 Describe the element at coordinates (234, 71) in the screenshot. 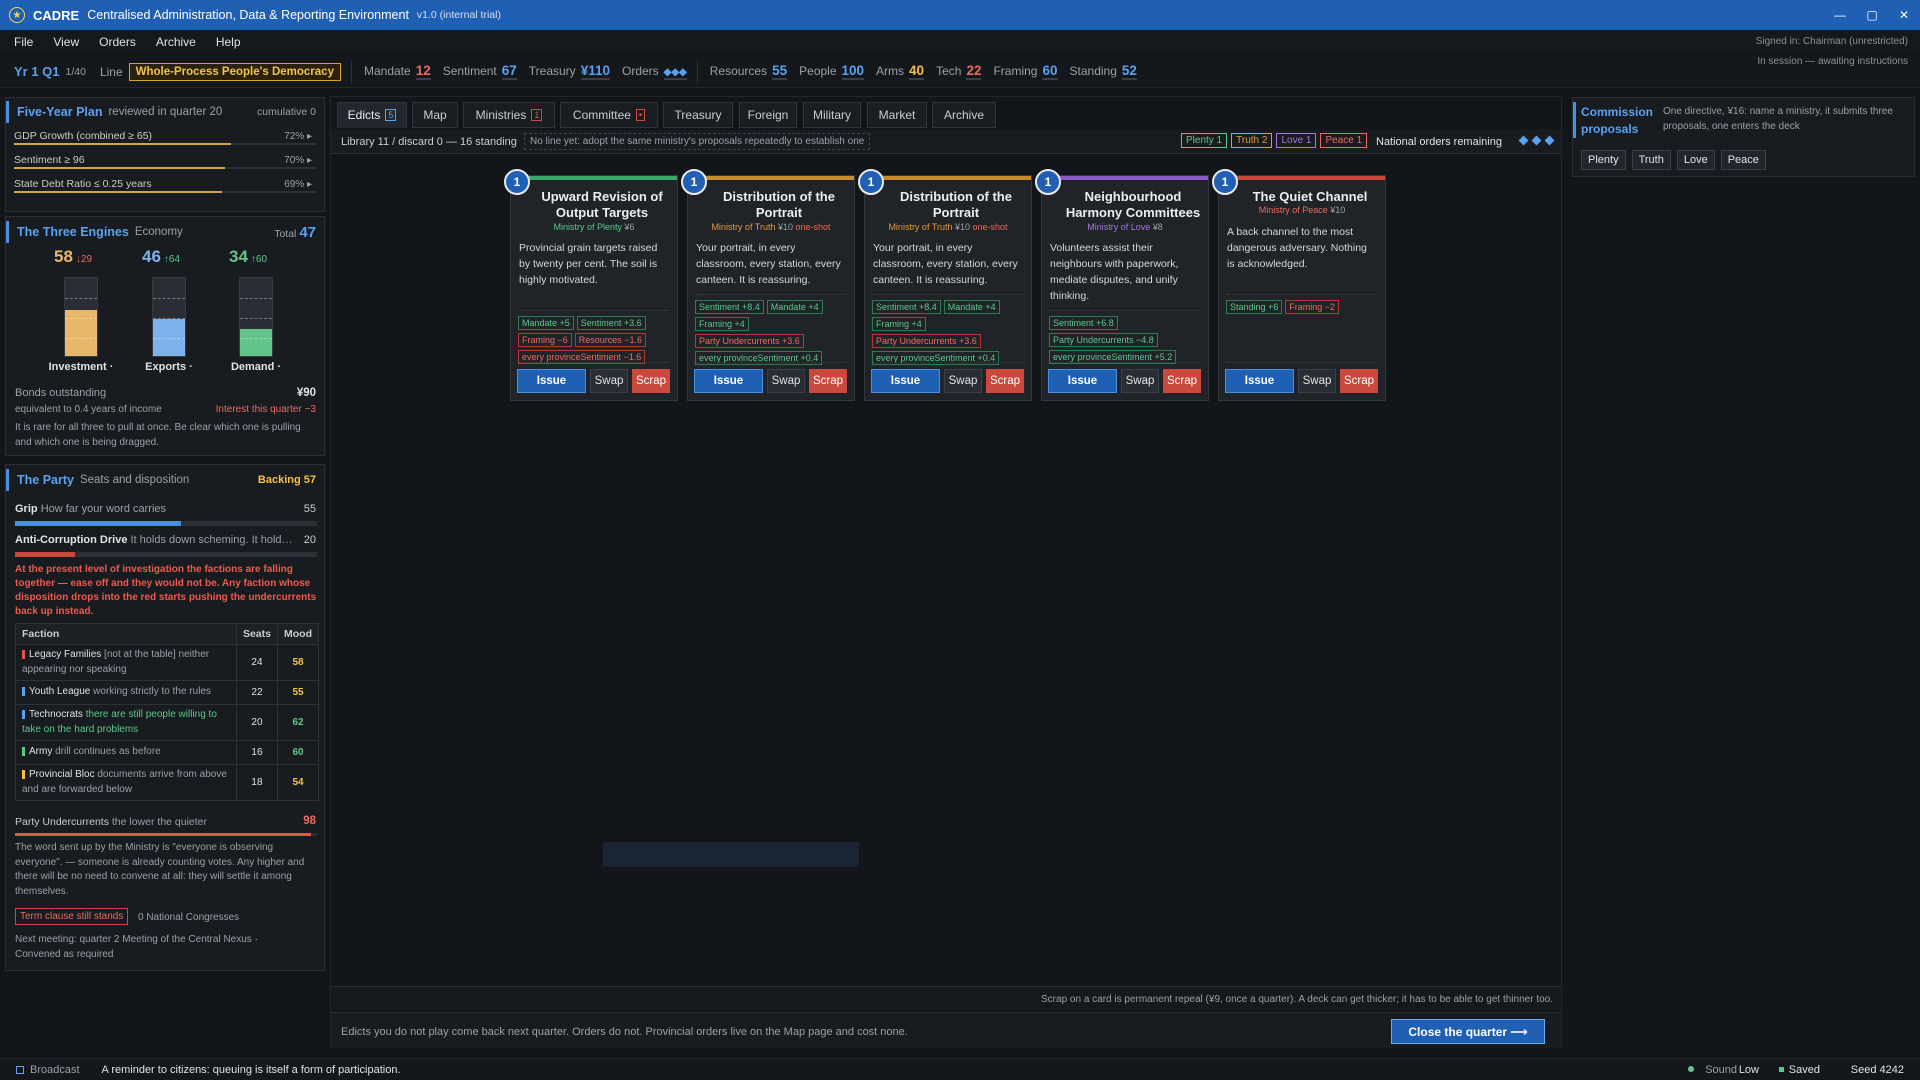

I see `line-chip: Whole-Process People's Democracy` at that location.